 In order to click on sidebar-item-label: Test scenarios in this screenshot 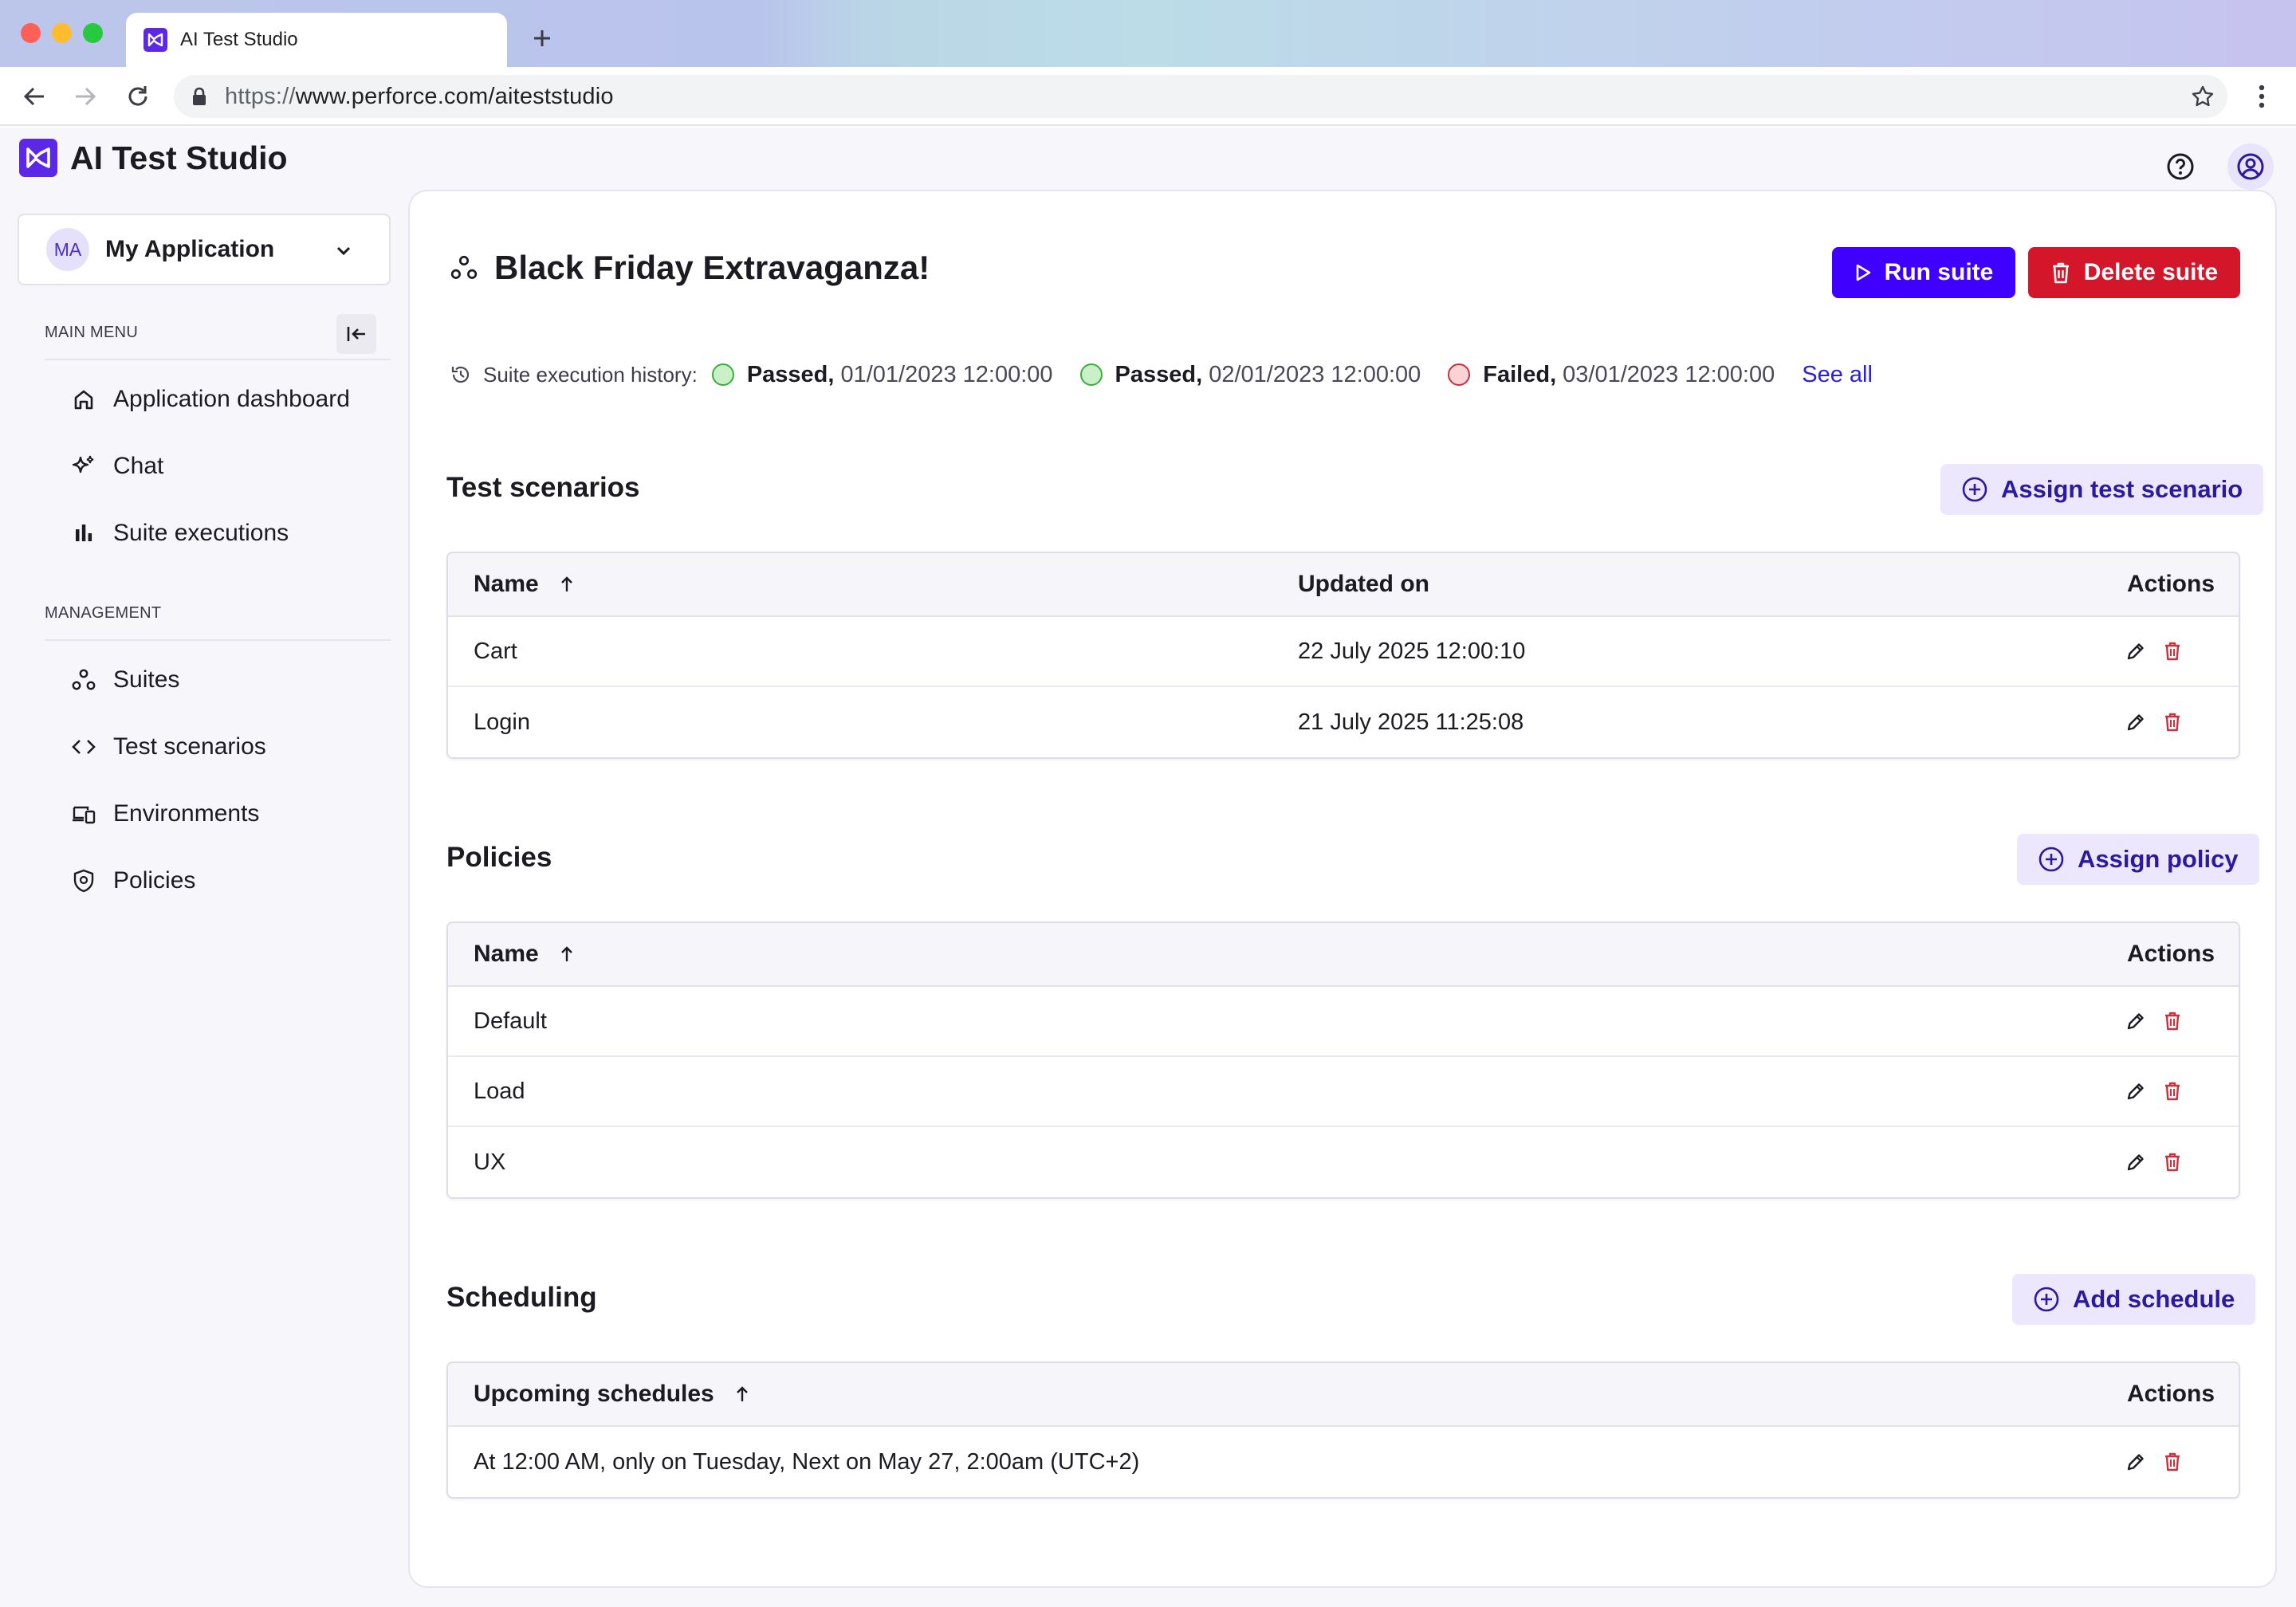, I will do `click(189, 747)`.